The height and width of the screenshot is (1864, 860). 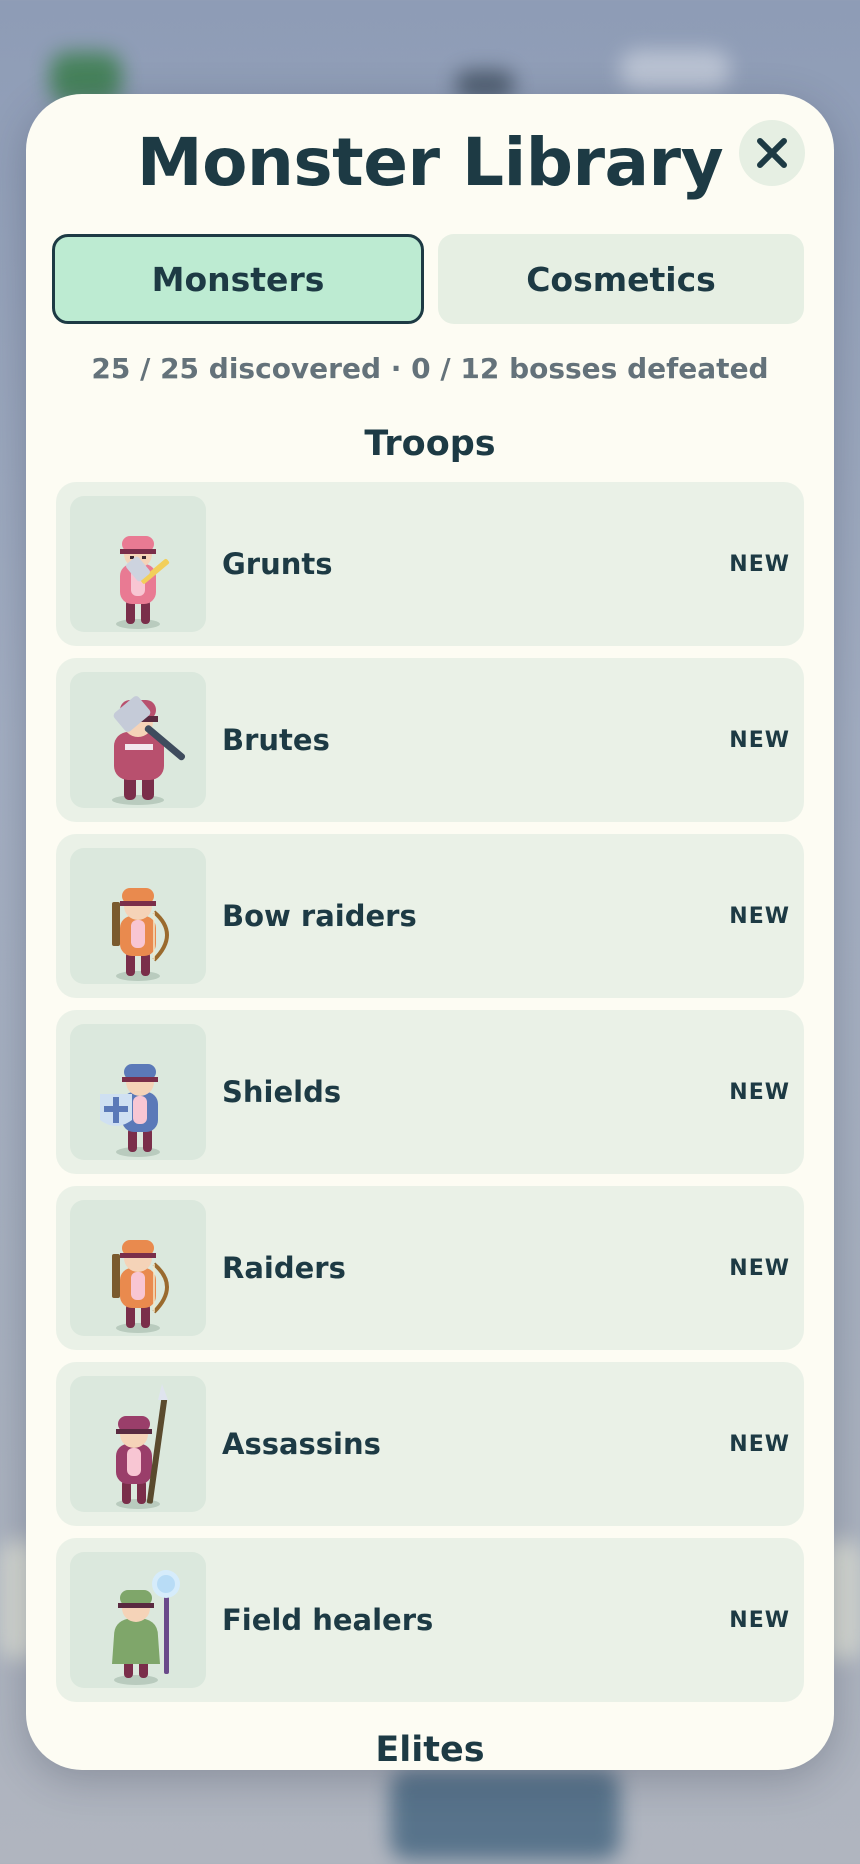 I want to click on tab-cosmetics: Cosmetics, so click(x=621, y=279).